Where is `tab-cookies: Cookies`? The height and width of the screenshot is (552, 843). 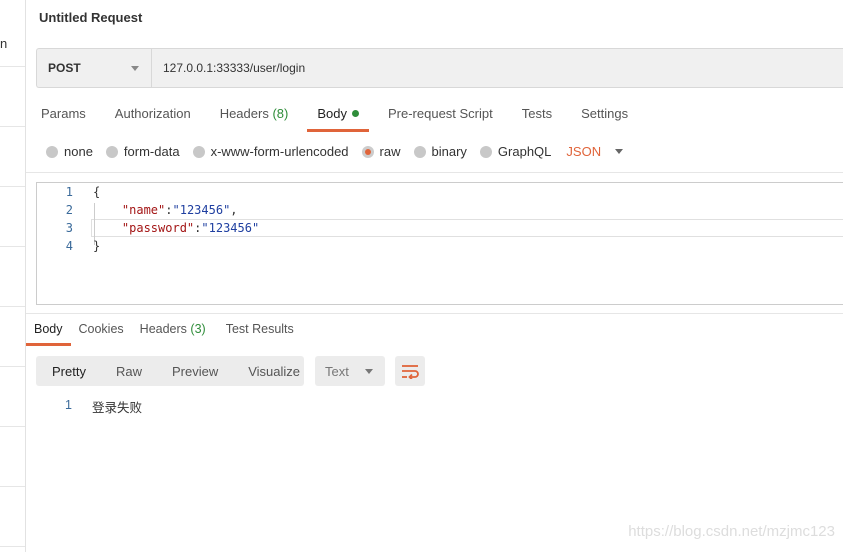
tab-cookies: Cookies is located at coordinates (101, 329).